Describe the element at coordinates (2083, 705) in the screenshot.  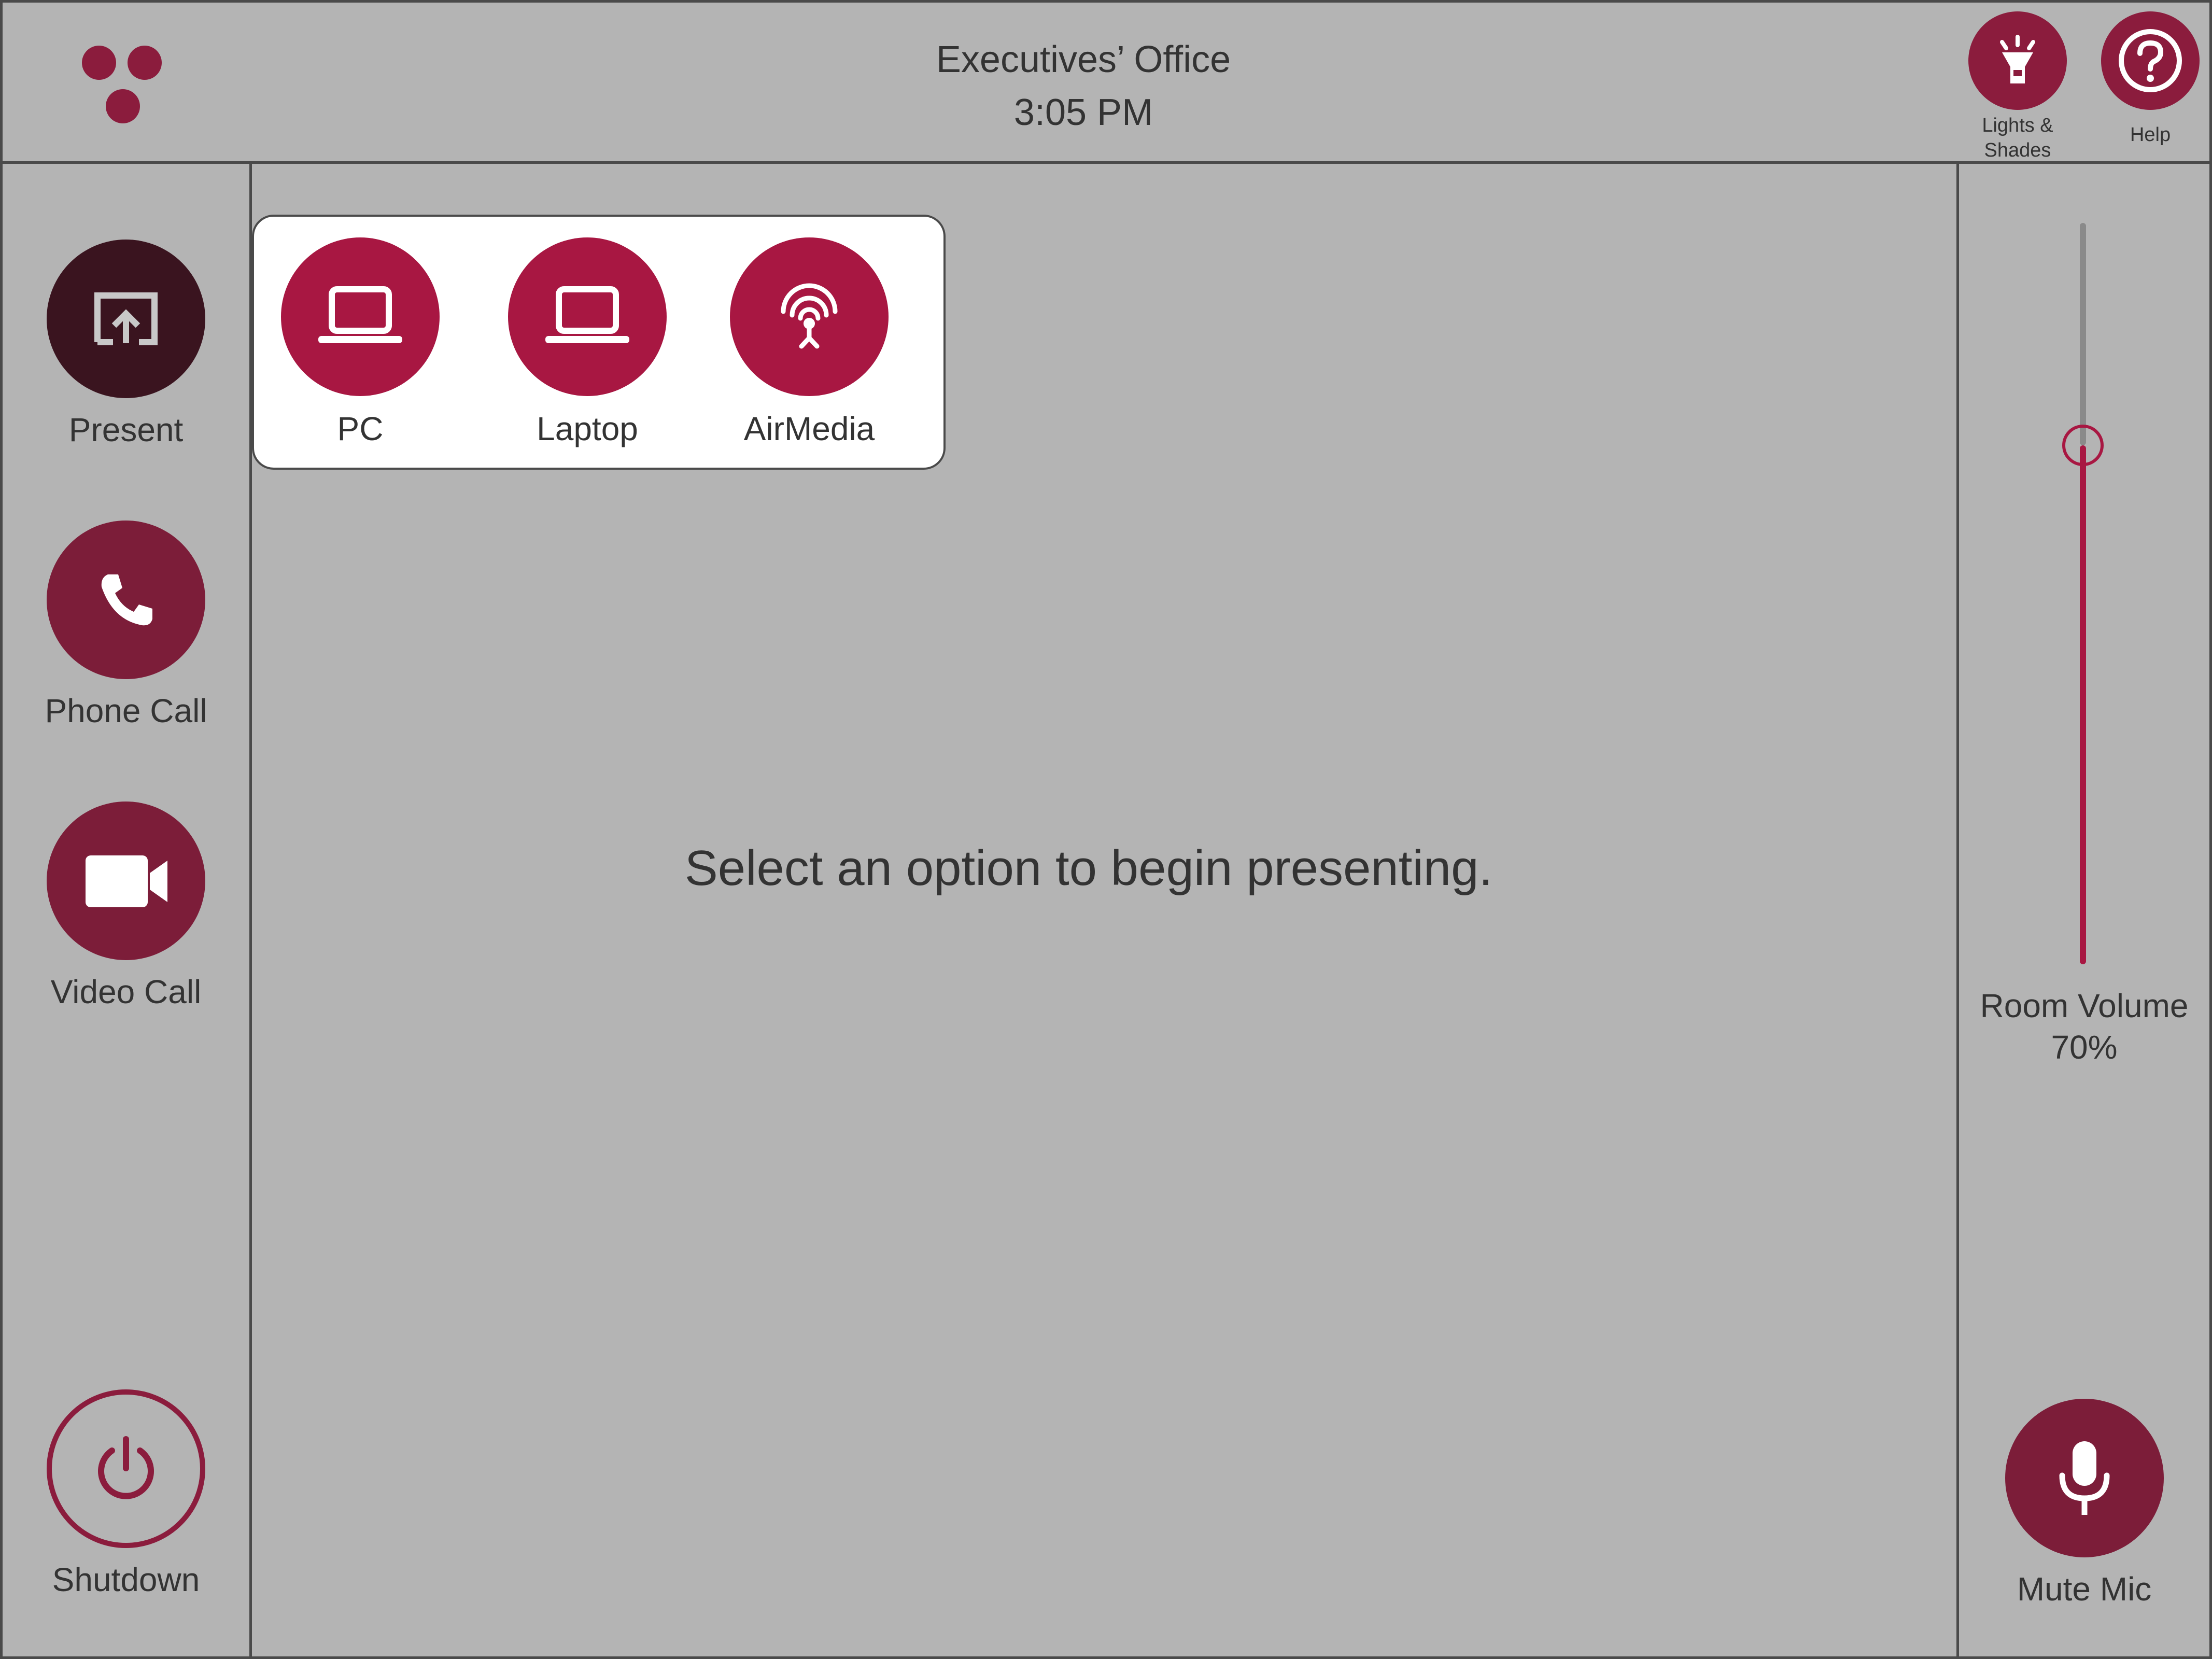
I see `volume-track-filled` at that location.